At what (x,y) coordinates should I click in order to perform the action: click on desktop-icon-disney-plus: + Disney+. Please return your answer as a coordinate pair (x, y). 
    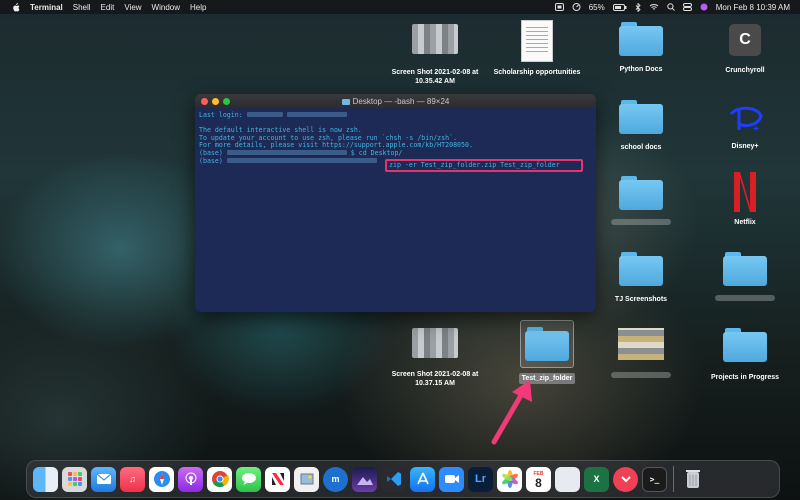
    Looking at the image, I should click on (745, 125).